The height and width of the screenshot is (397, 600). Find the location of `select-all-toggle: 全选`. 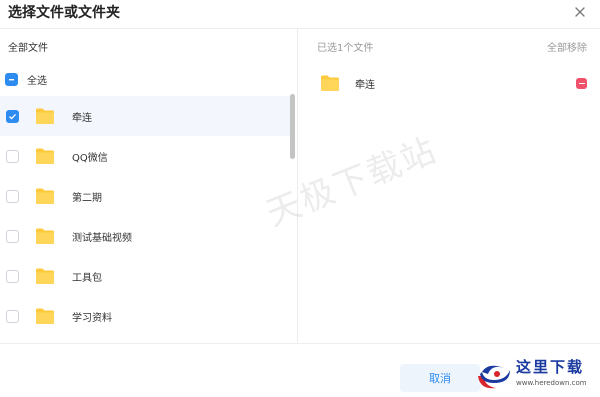

select-all-toggle: 全选 is located at coordinates (26, 79).